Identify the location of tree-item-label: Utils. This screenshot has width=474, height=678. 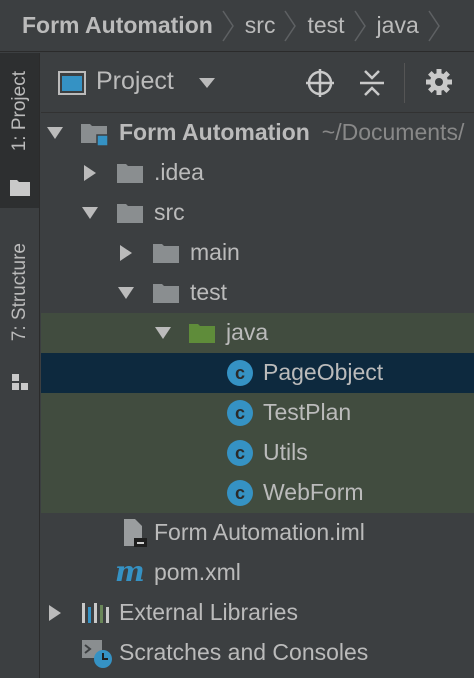
(285, 452).